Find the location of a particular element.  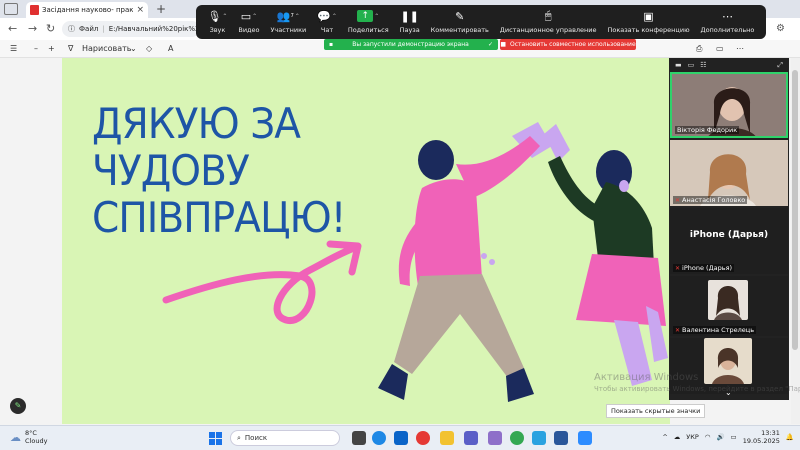

forward-icon: → is located at coordinates (32, 29).